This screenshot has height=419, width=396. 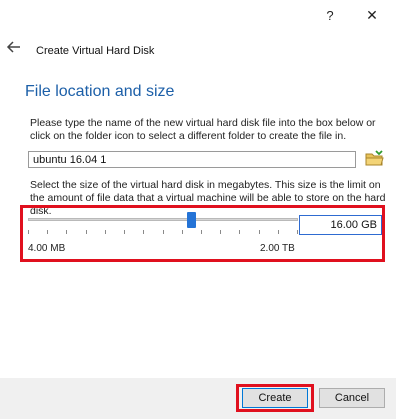 What do you see at coordinates (192, 159) in the screenshot?
I see `file-location-input` at bounding box center [192, 159].